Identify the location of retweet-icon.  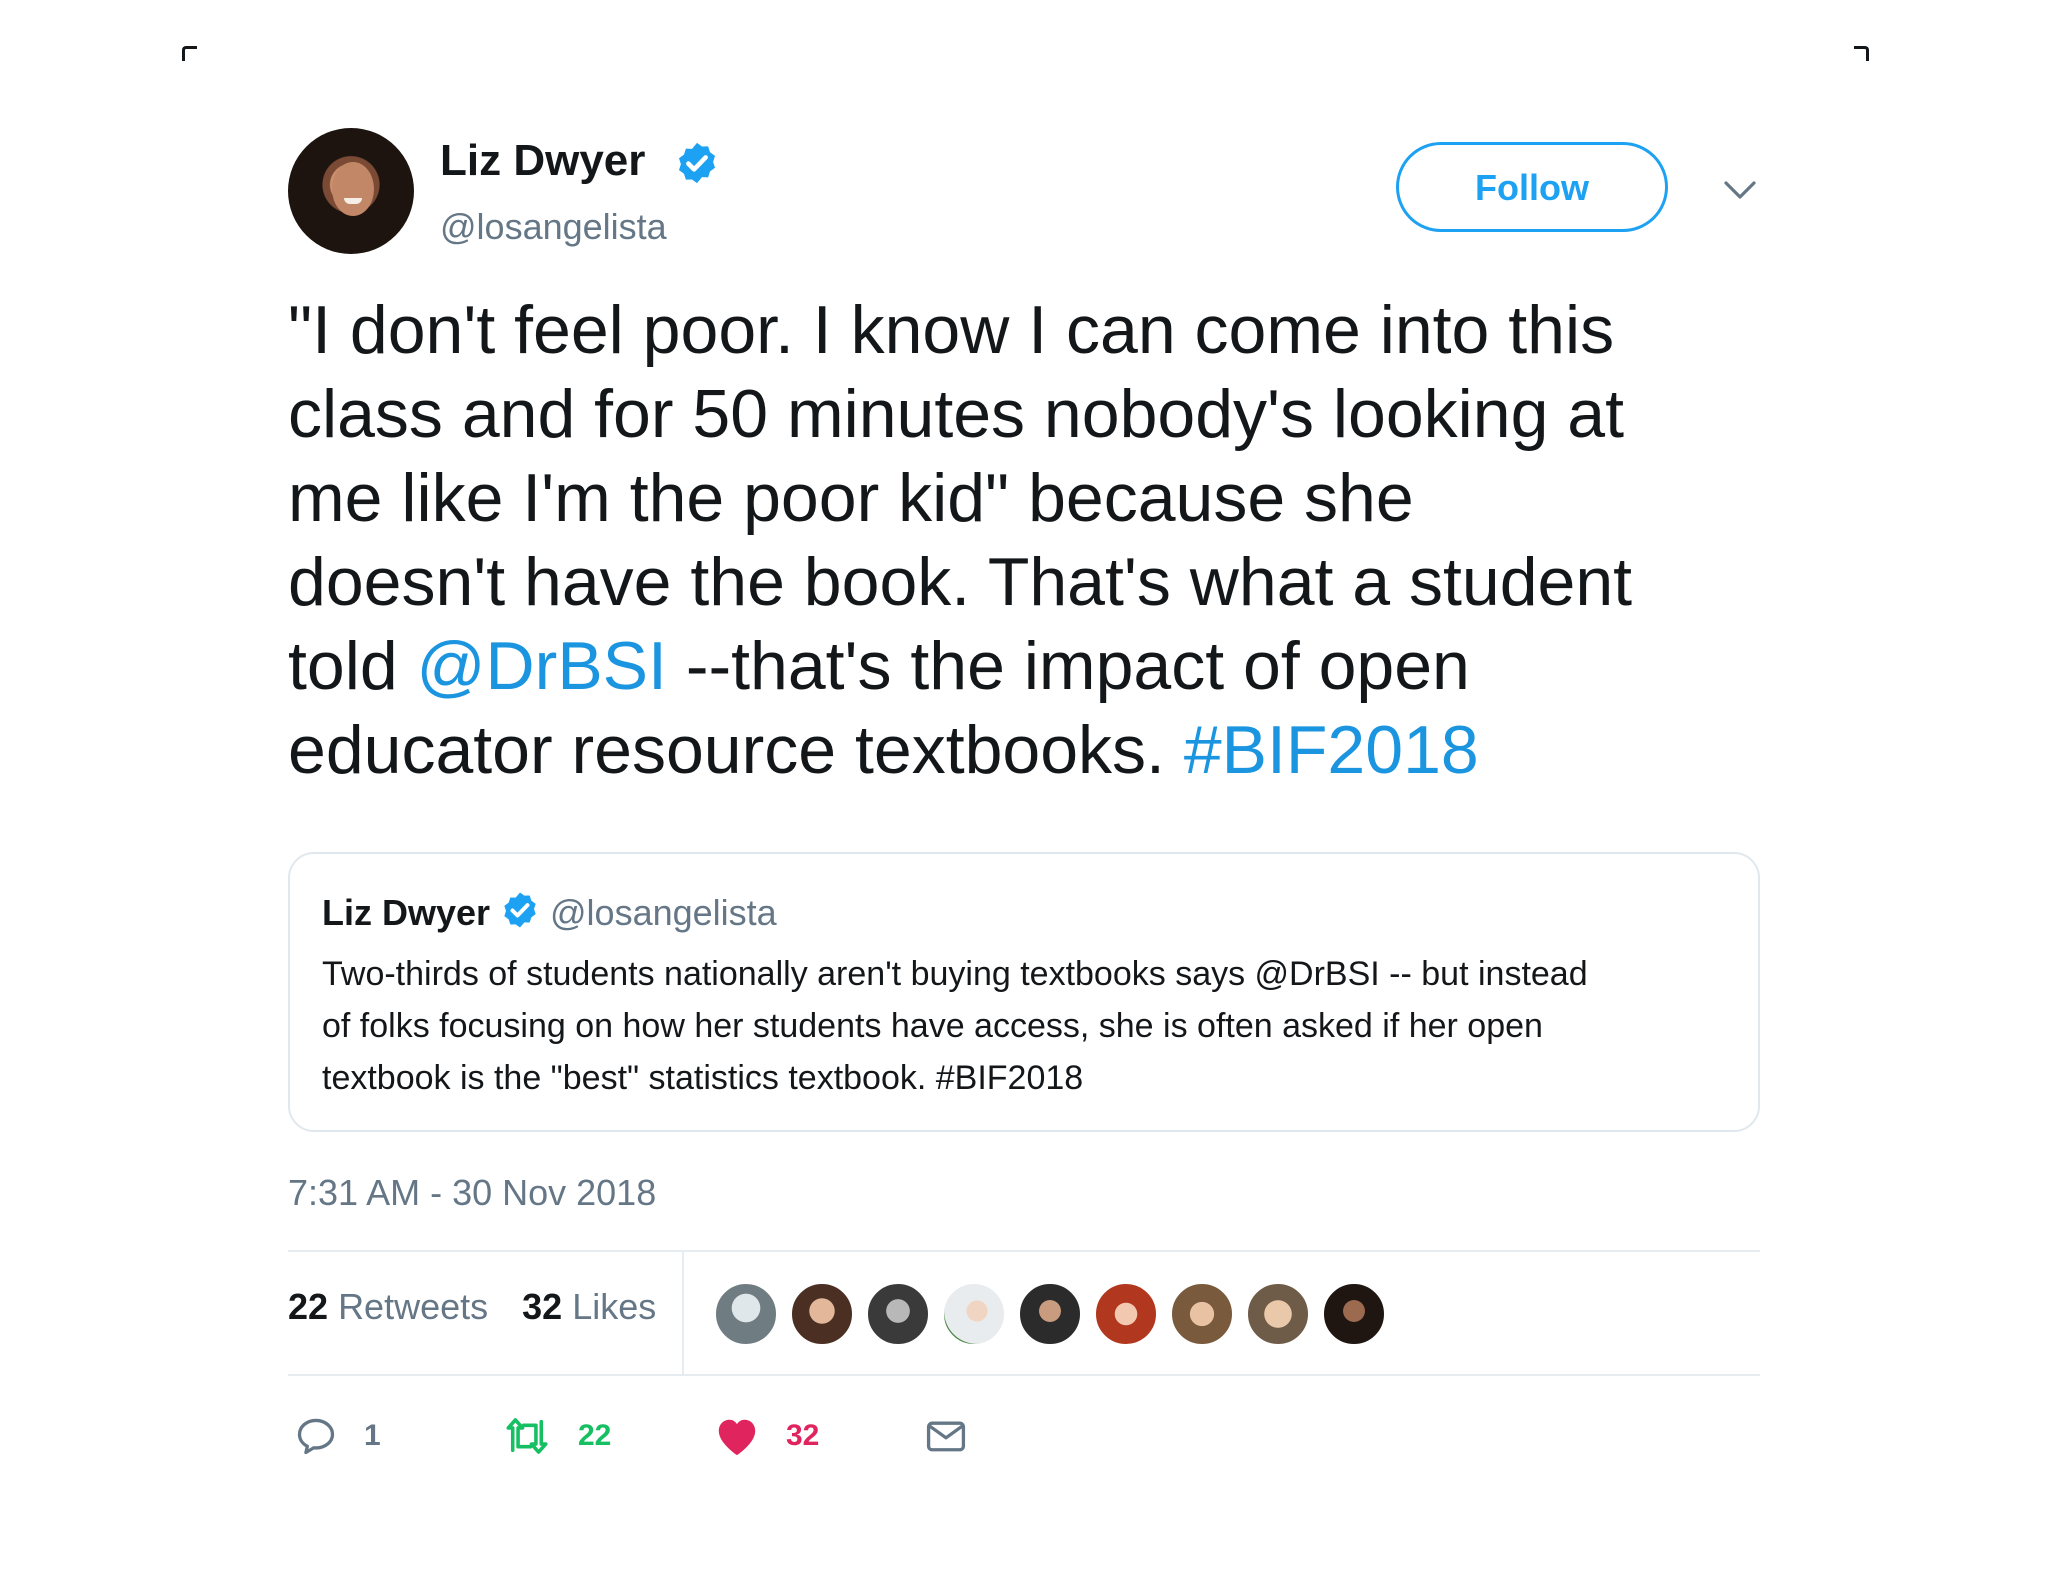
(527, 1436).